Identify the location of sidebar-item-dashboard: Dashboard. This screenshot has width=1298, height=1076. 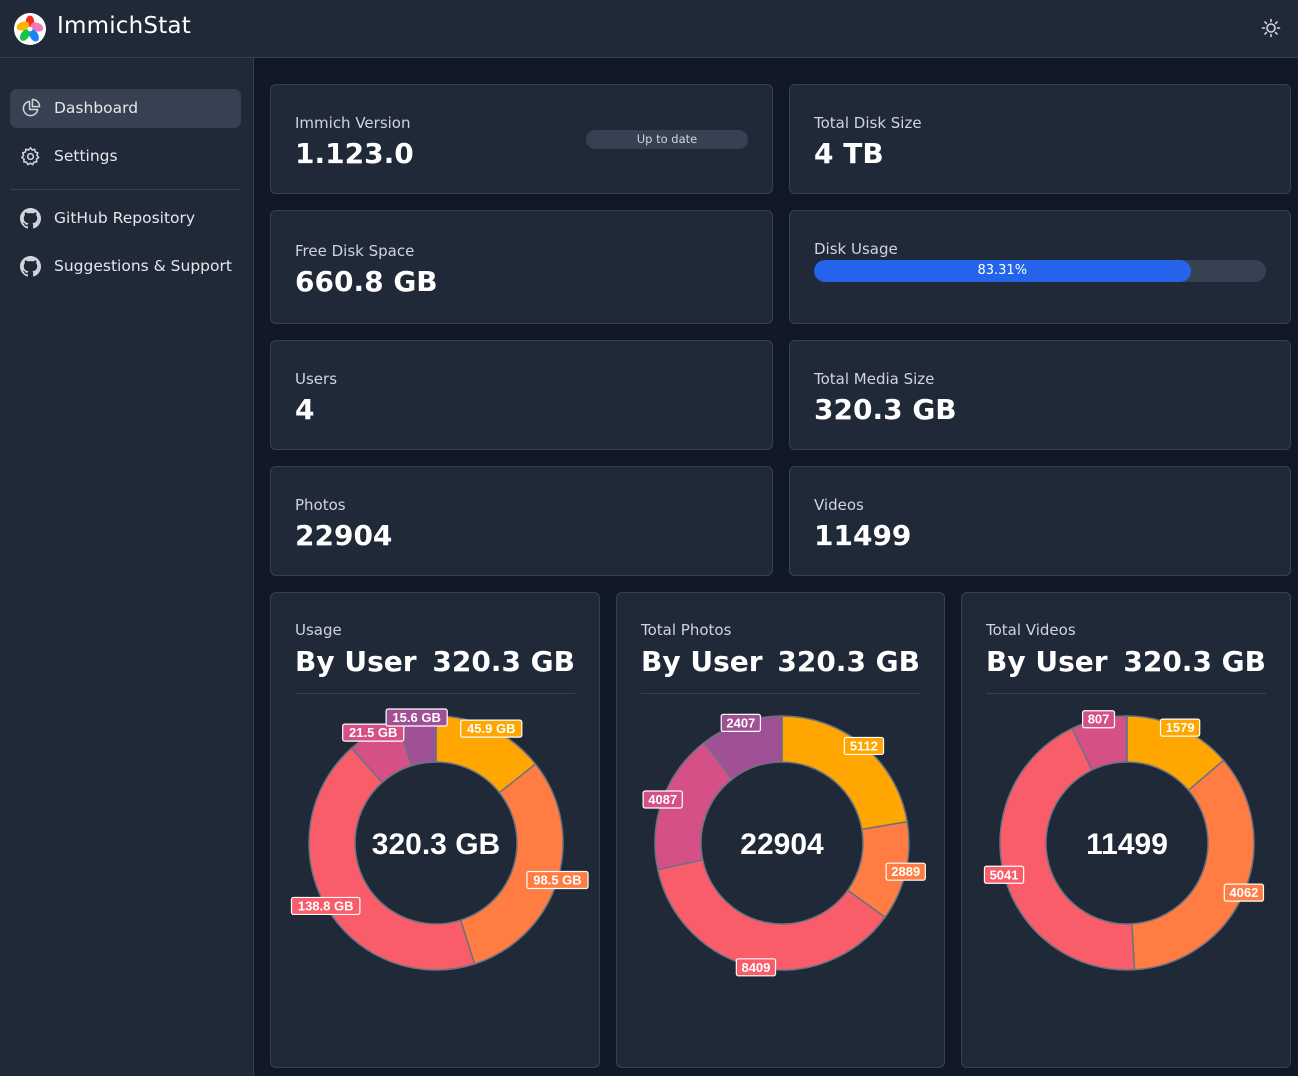
(125, 108).